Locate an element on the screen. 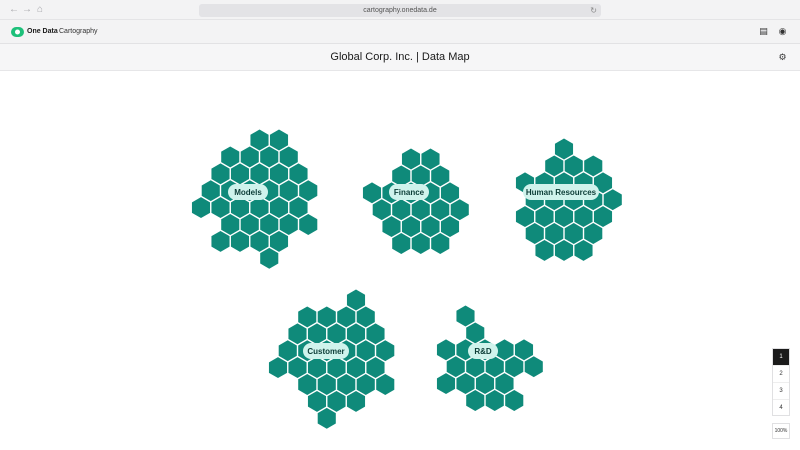 This screenshot has height=450, width=800. reload-icon: ↻ is located at coordinates (593, 10).